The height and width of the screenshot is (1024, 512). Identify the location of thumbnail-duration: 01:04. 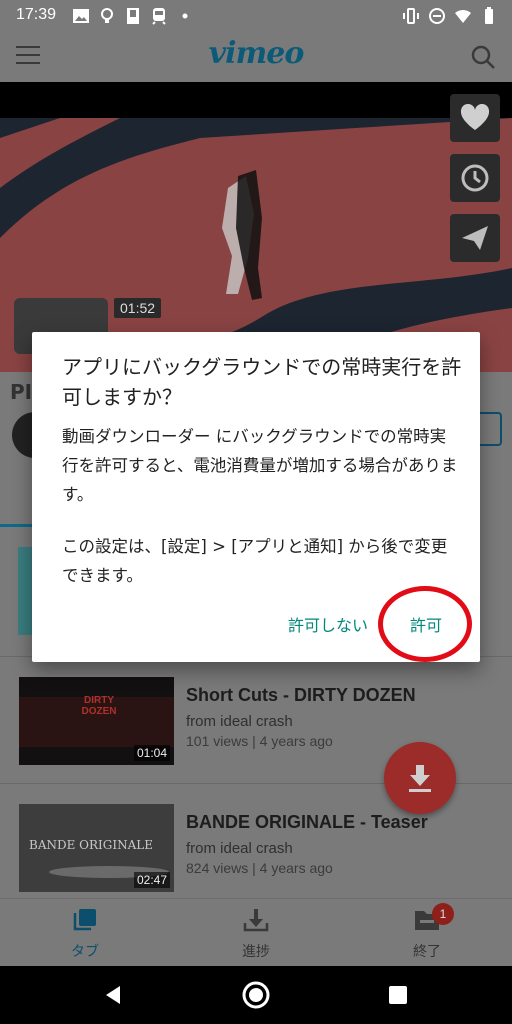
(151, 753).